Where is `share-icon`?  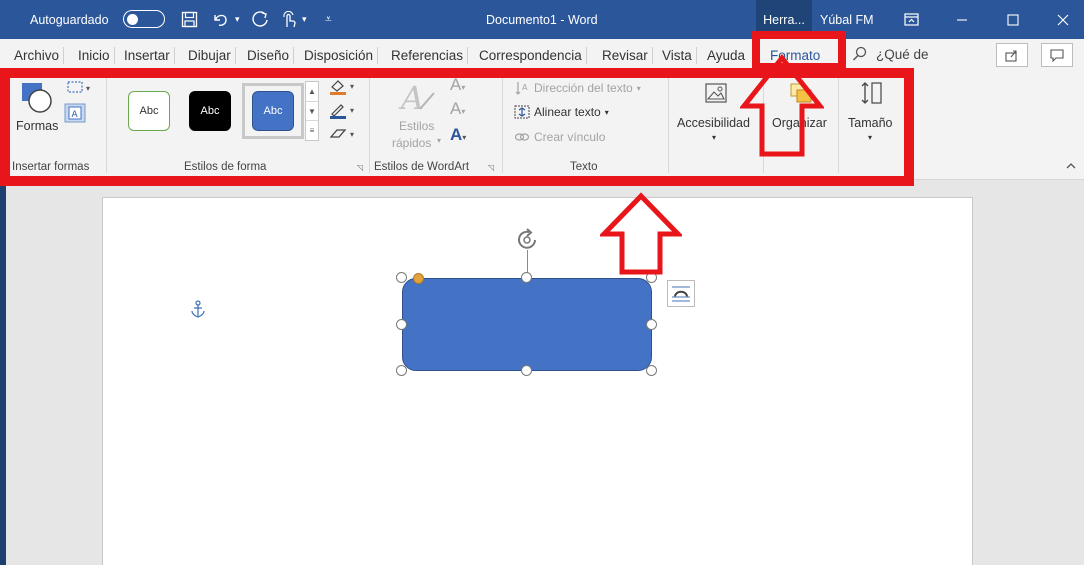 share-icon is located at coordinates (1011, 55).